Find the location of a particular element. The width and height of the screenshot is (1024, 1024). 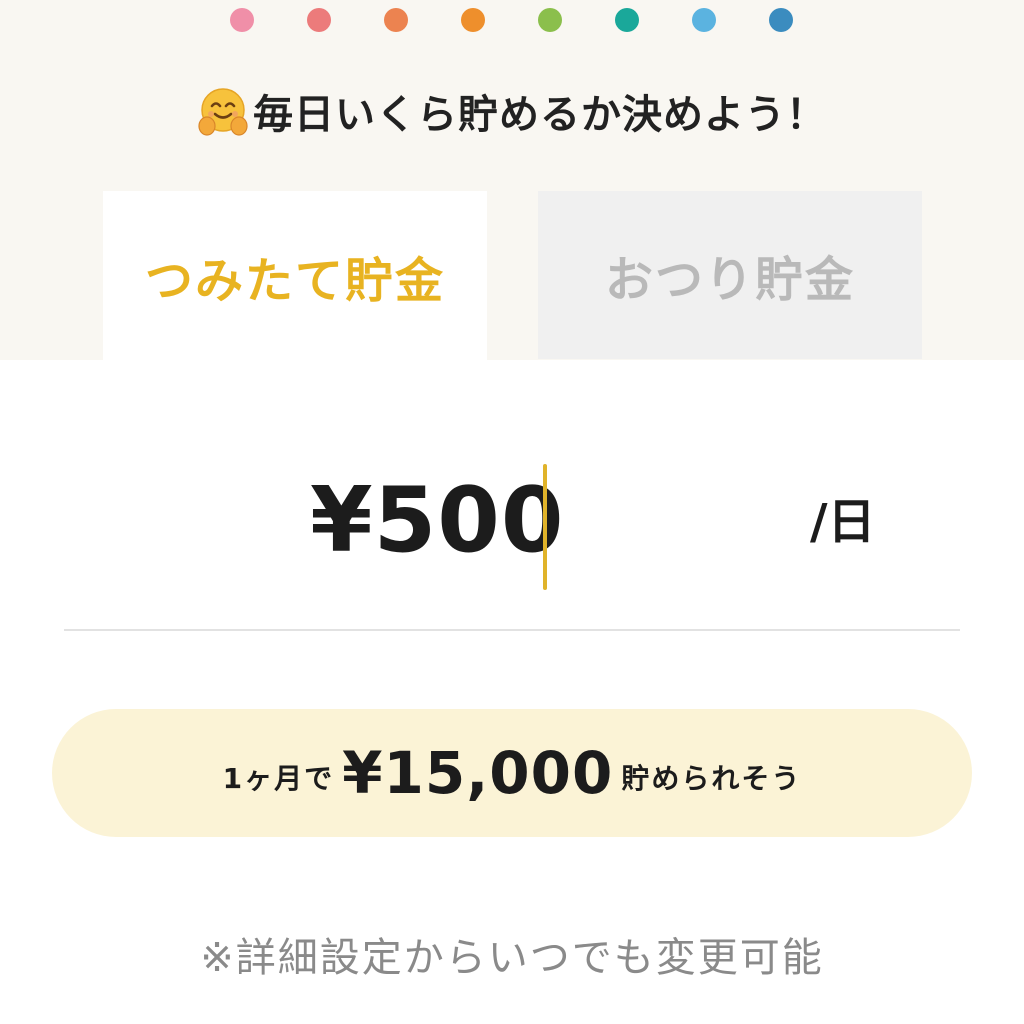

text-caret is located at coordinates (545, 527).